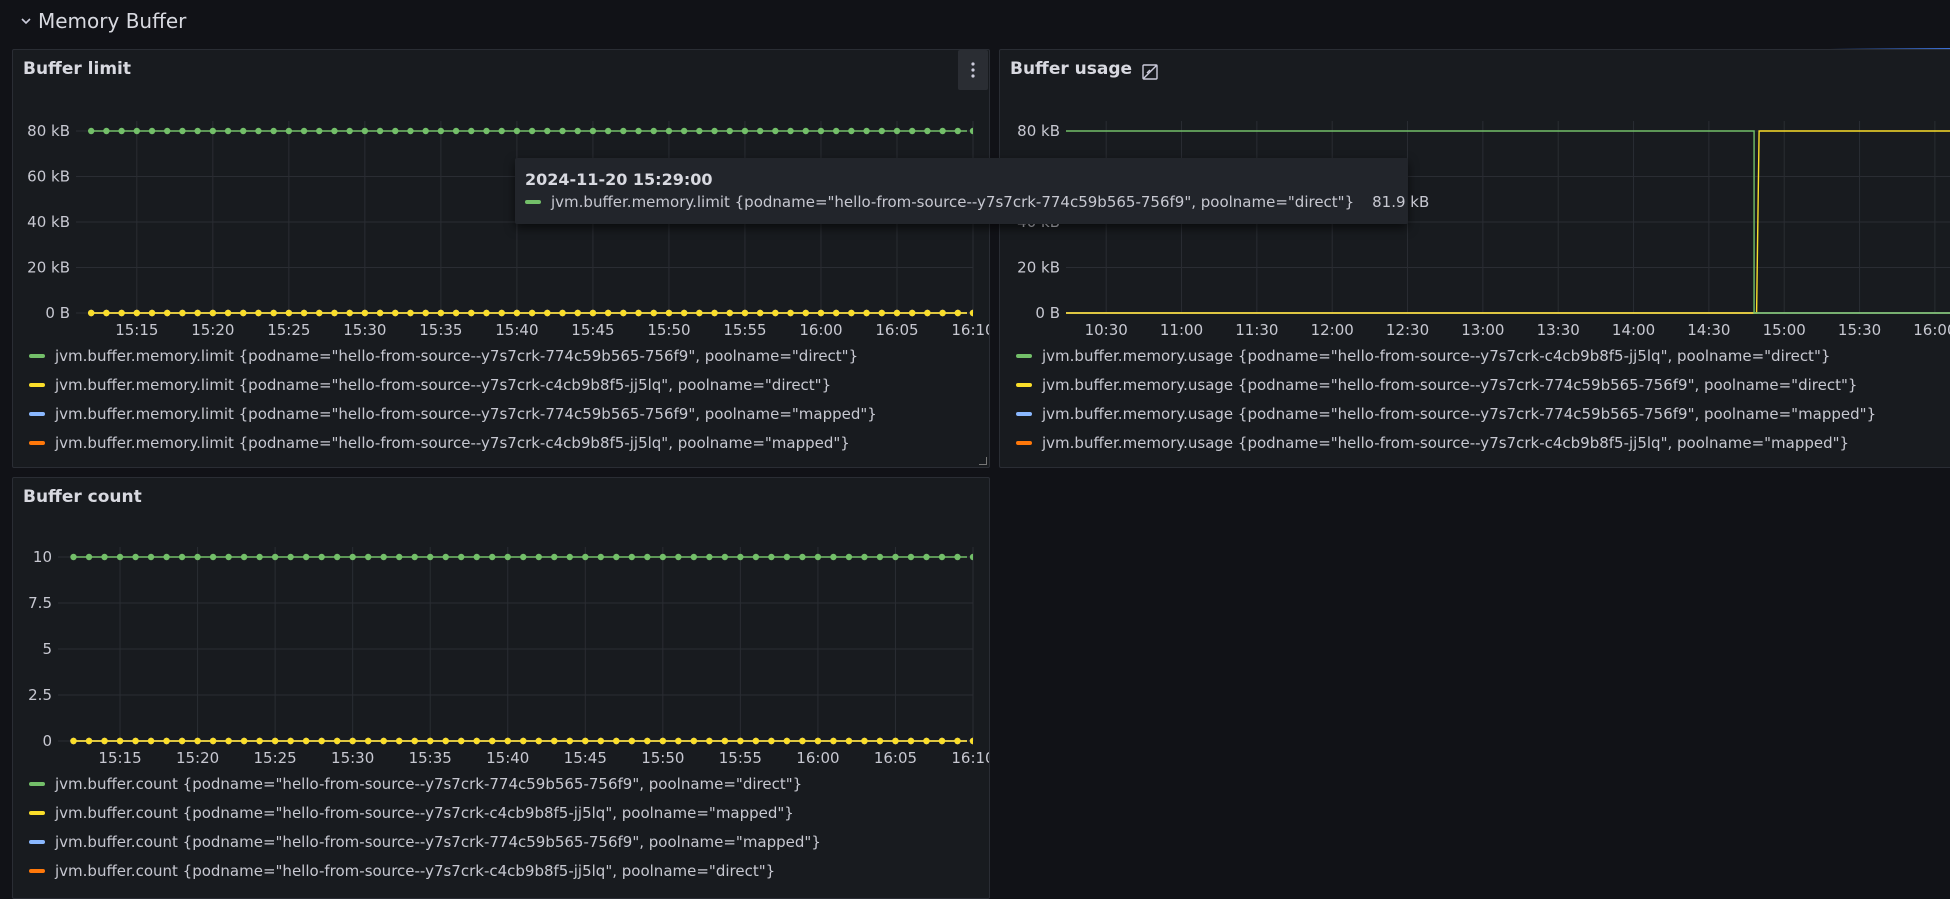 The height and width of the screenshot is (899, 1950). Describe the element at coordinates (516, 330) in the screenshot. I see `x-tick-label: 15:40` at that location.